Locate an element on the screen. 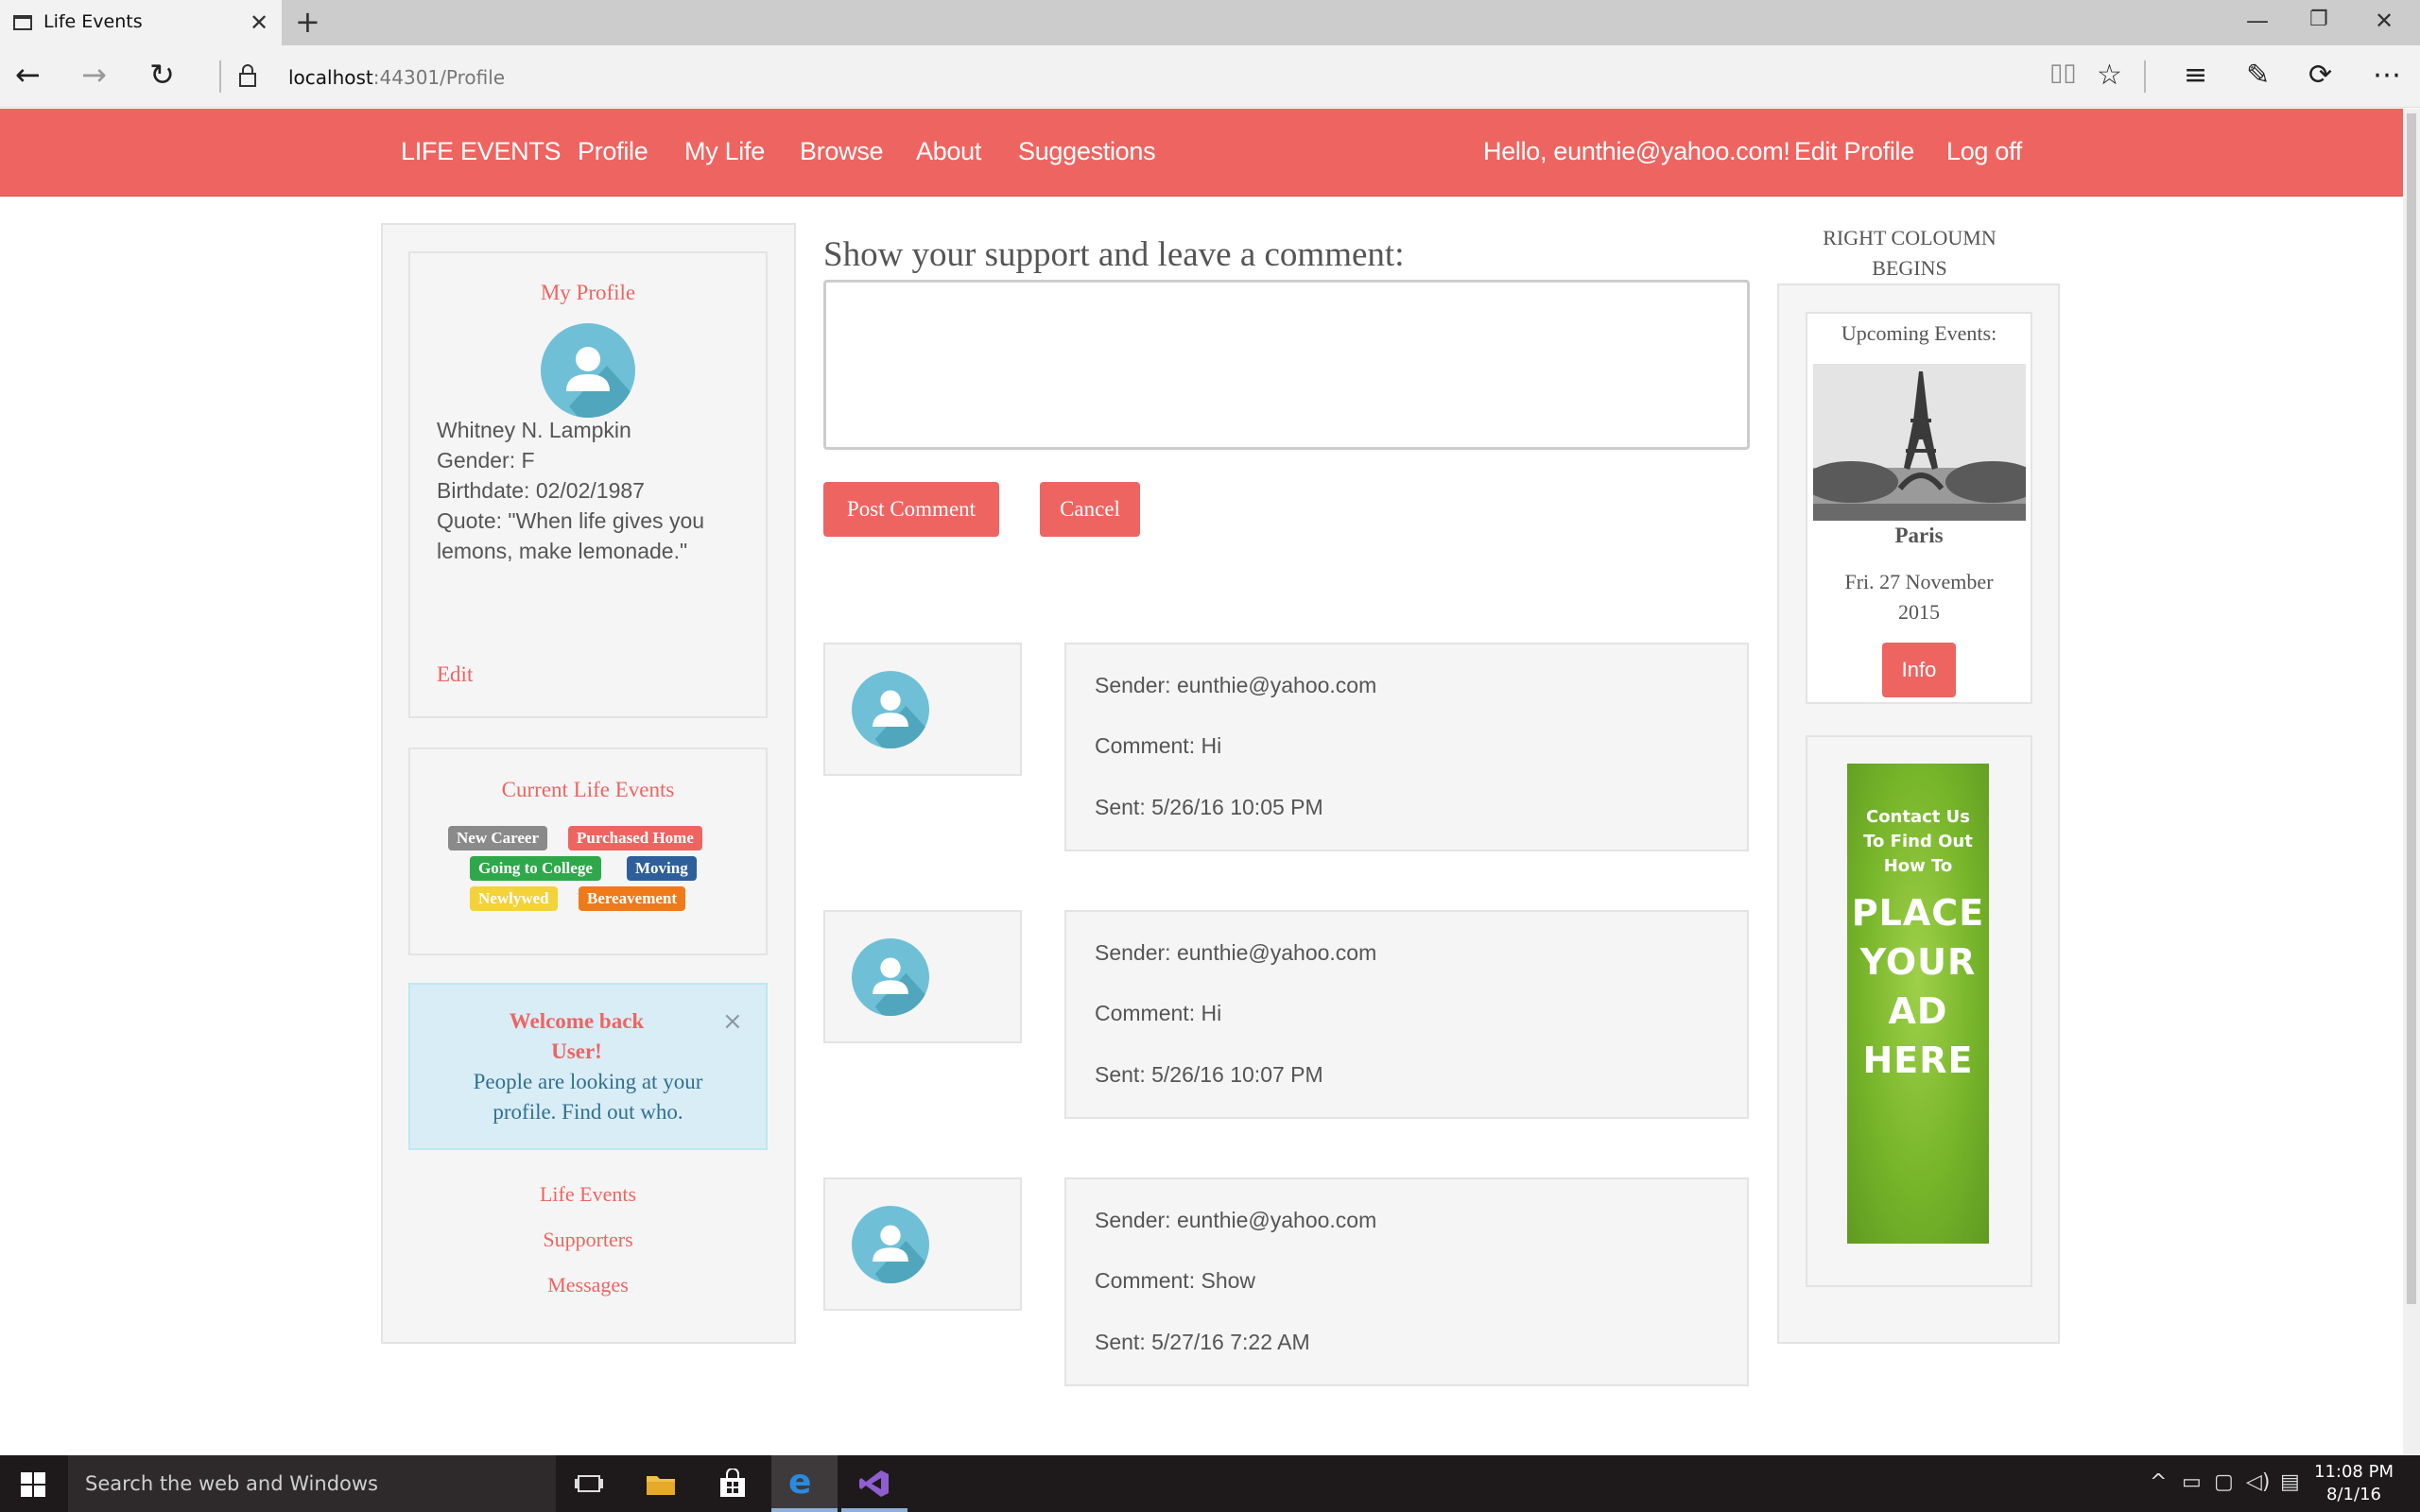 The width and height of the screenshot is (2420, 1512). side-link-messages: Messages is located at coordinates (588, 1285).